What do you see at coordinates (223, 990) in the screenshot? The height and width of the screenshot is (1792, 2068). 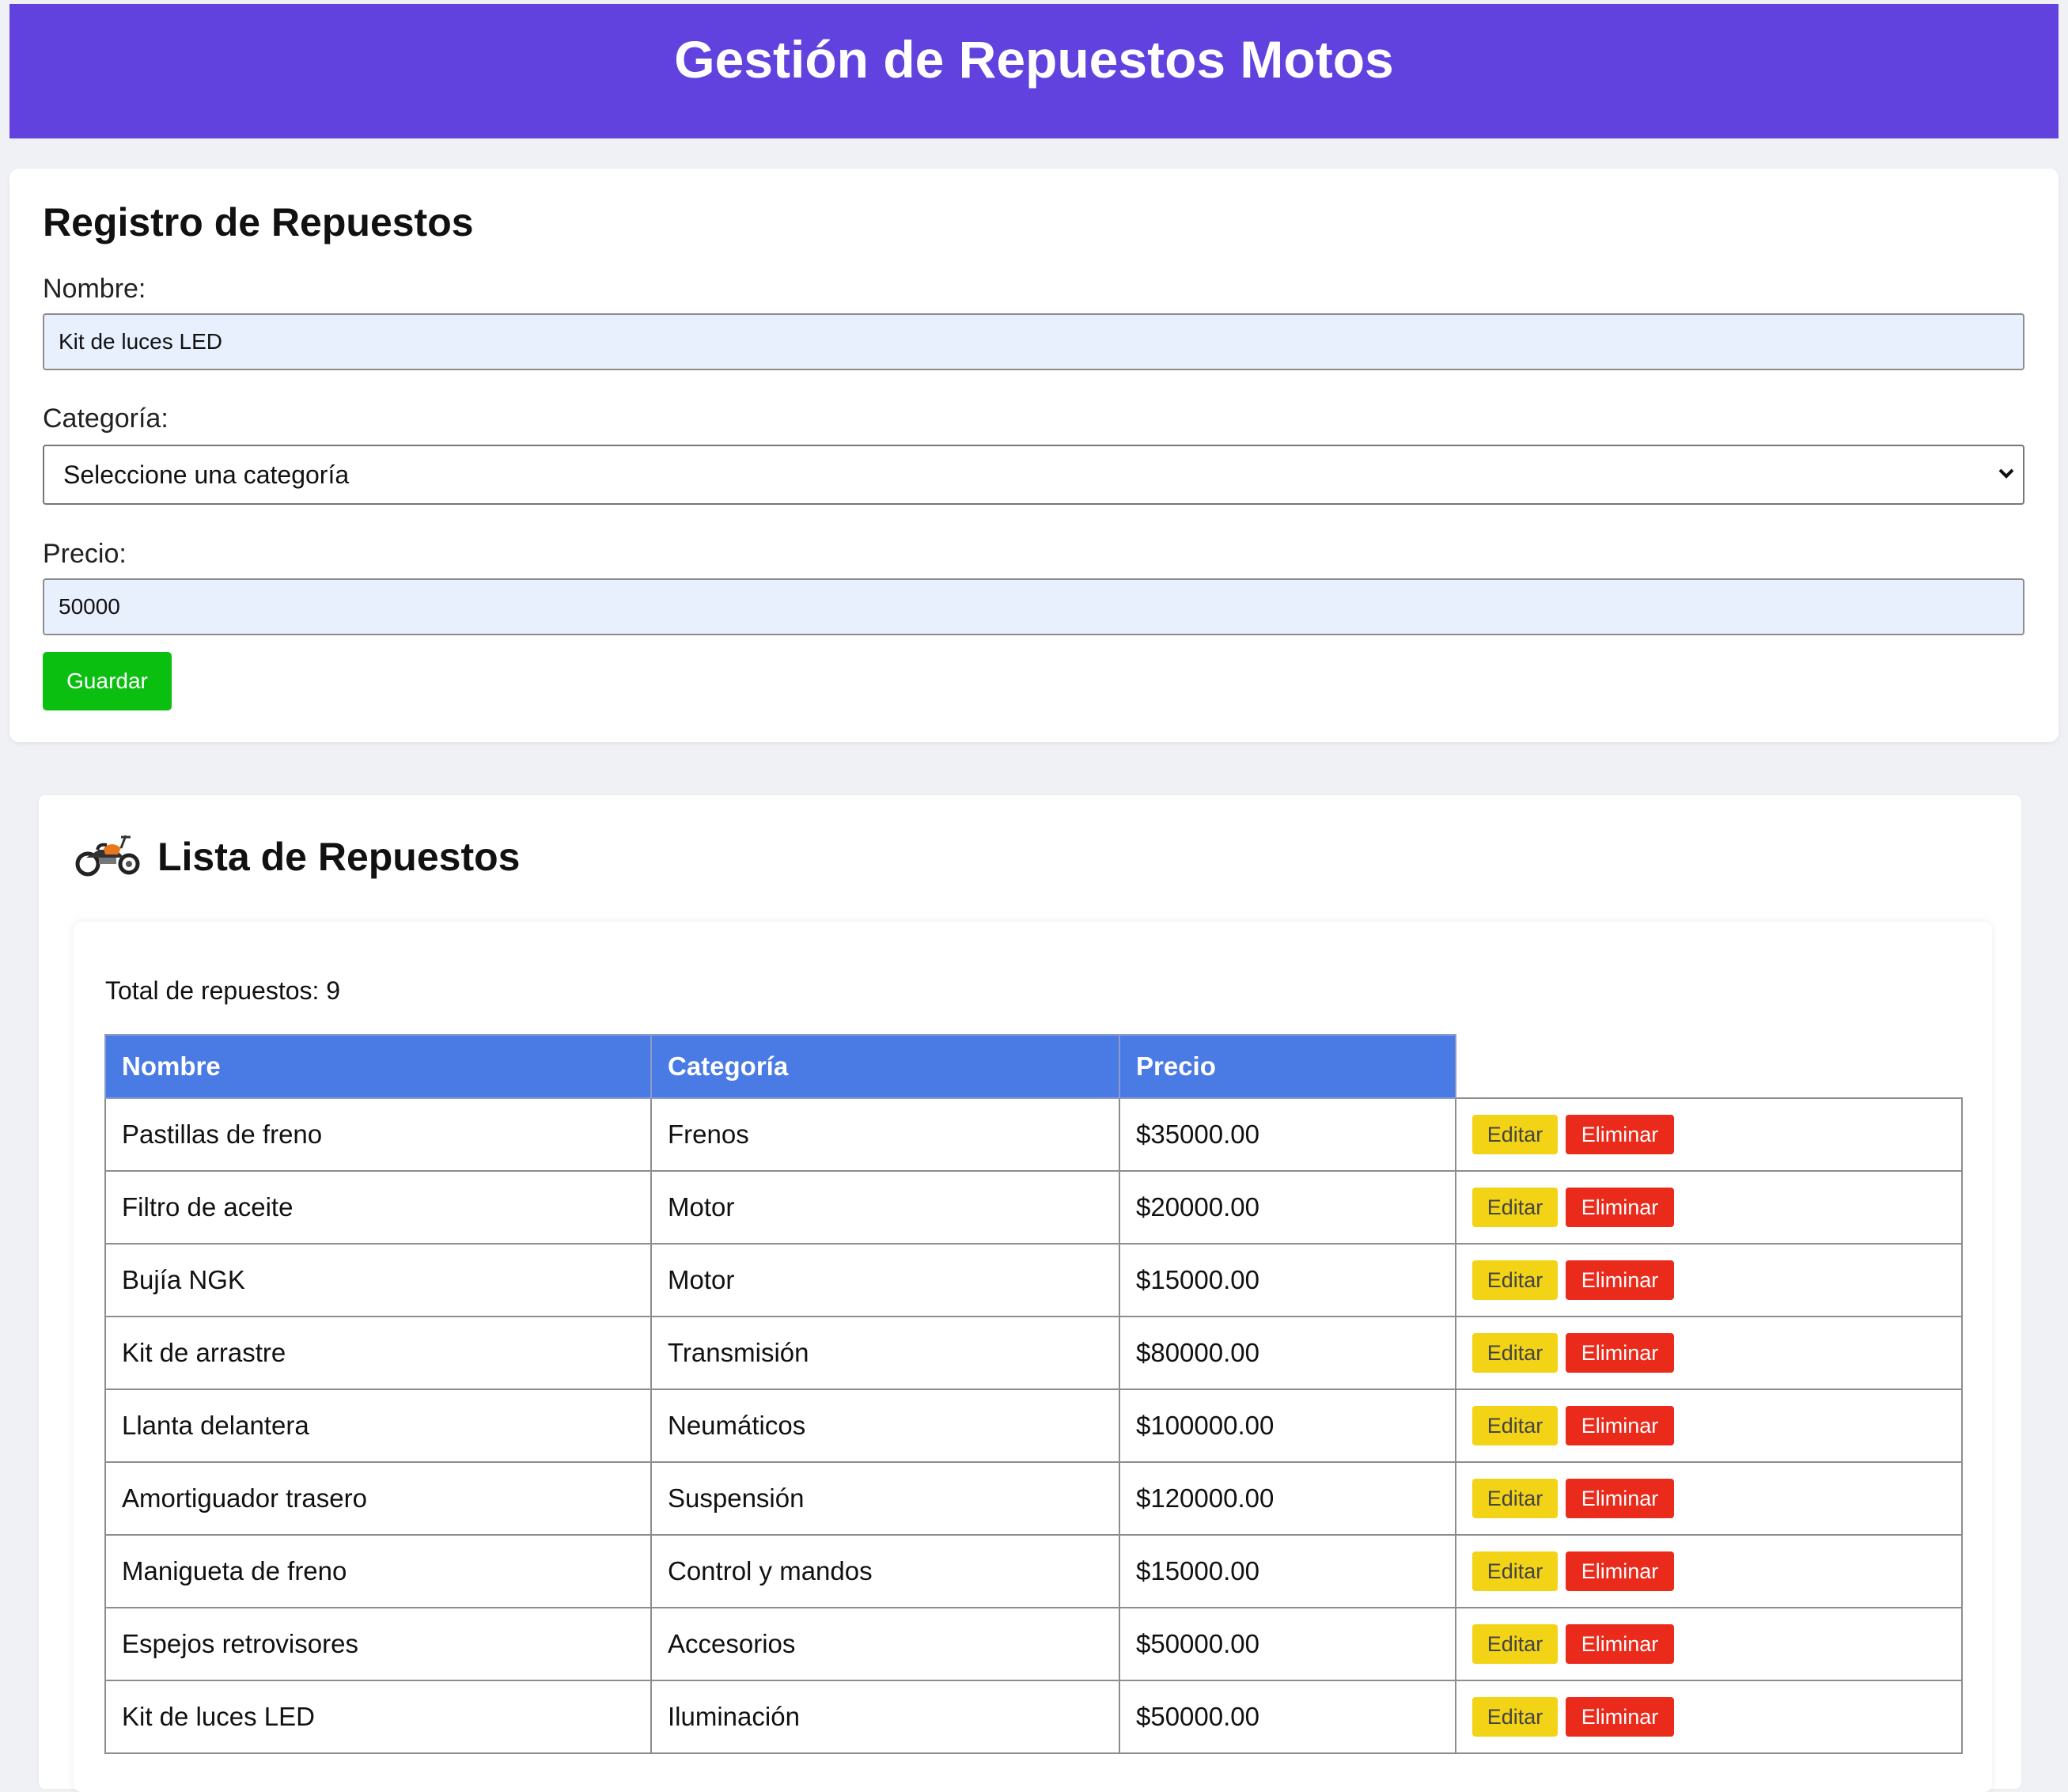 I see `total-count: Total de repuestos: 9` at bounding box center [223, 990].